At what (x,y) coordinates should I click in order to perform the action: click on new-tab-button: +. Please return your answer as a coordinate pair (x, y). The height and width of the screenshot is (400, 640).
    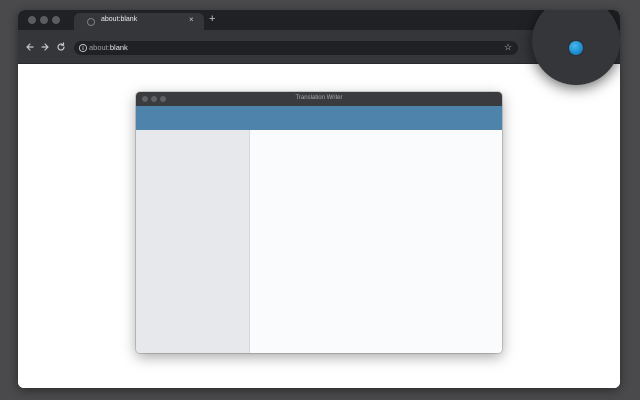
    Looking at the image, I should click on (212, 19).